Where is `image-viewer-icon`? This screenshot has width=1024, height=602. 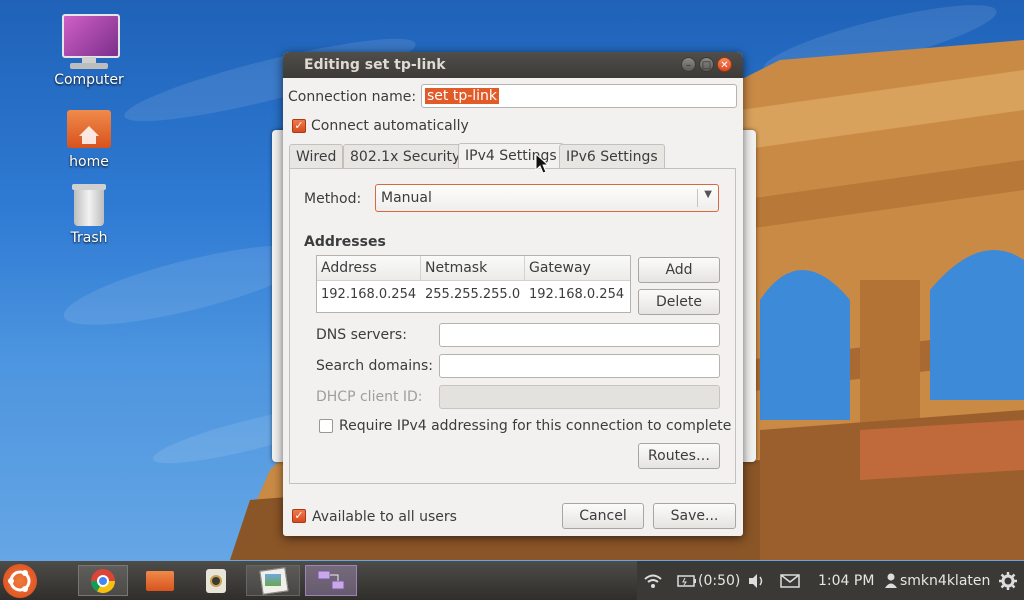 image-viewer-icon is located at coordinates (273, 580).